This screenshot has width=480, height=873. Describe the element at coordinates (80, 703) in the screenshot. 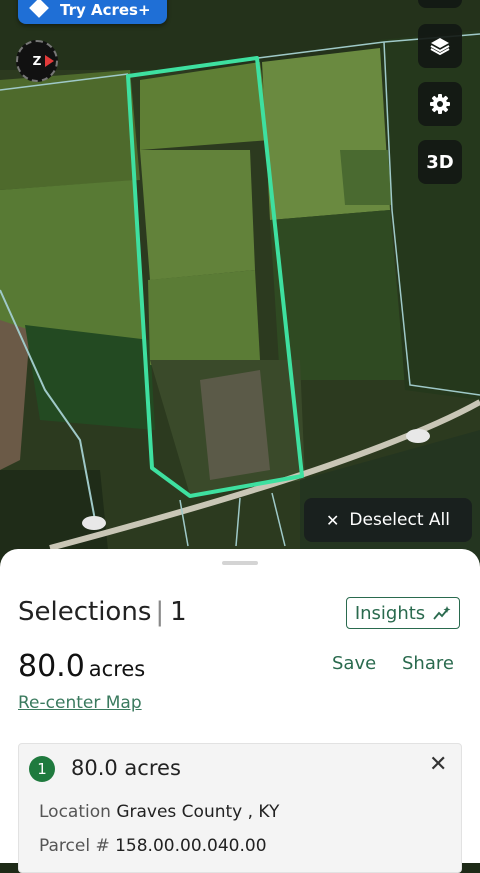

I see `recenter-map-link: Re-center Map` at that location.